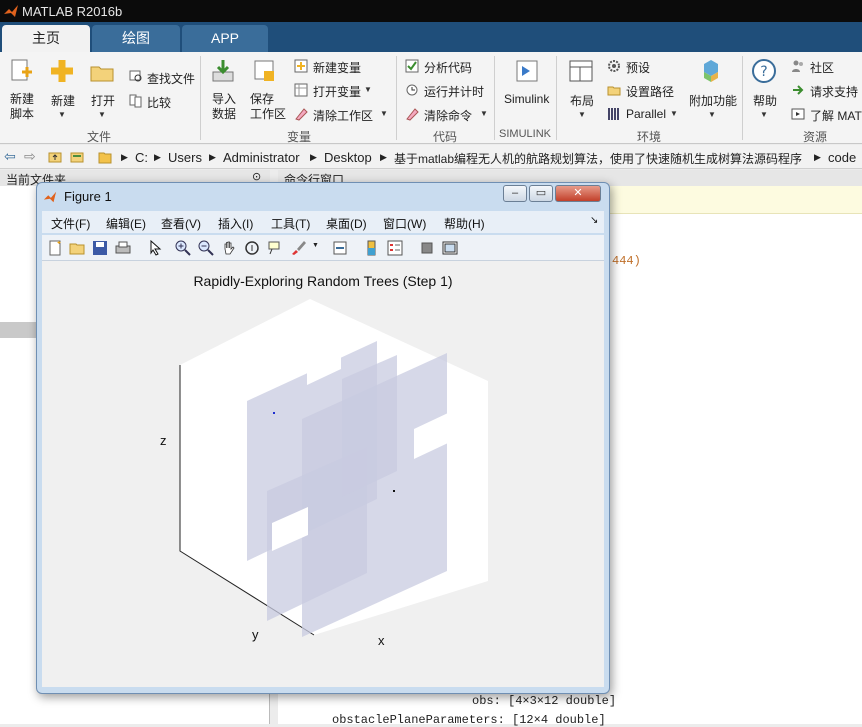  What do you see at coordinates (515, 193) in the screenshot?
I see `minimize-button: ‒` at bounding box center [515, 193].